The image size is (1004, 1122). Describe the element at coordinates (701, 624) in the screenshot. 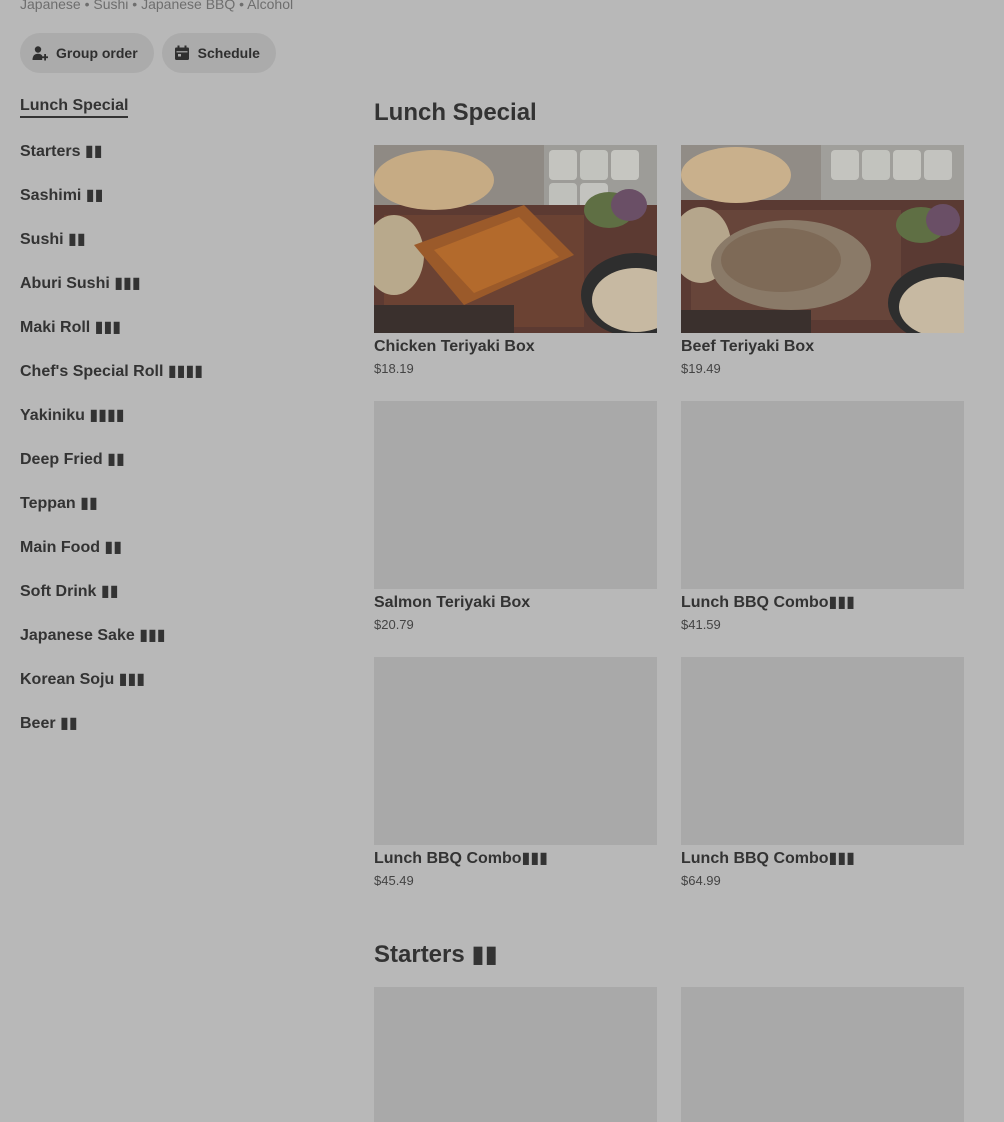

I see `item-price: $41.59` at that location.